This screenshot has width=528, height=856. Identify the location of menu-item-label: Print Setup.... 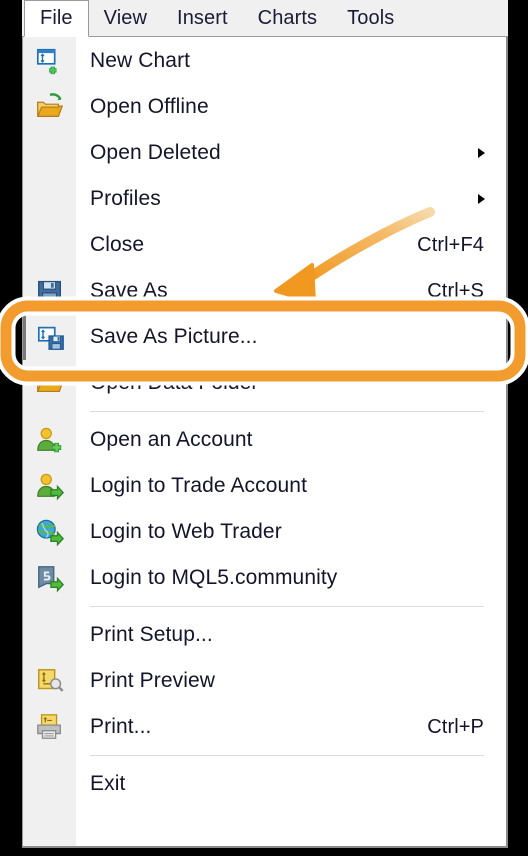
(151, 634).